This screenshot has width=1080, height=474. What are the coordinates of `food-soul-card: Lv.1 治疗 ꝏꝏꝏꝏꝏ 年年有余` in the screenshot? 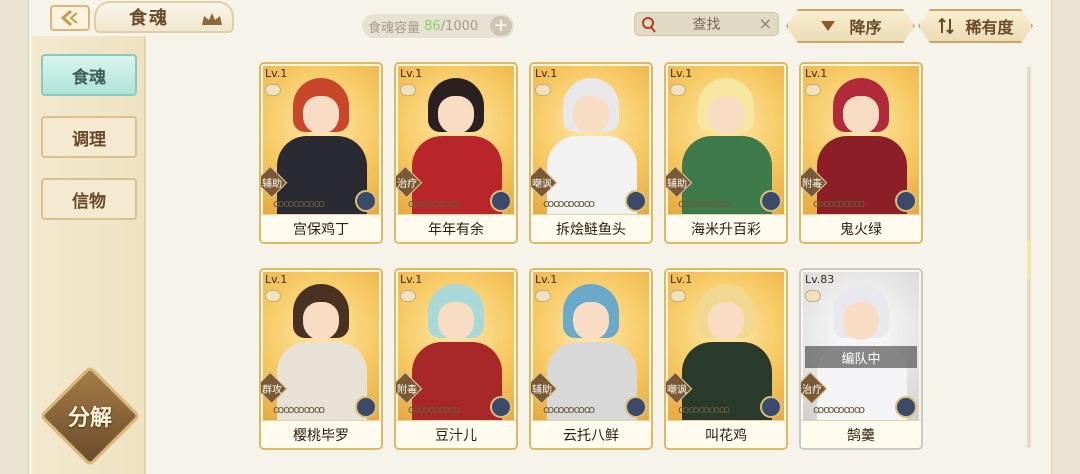 It's located at (456, 153).